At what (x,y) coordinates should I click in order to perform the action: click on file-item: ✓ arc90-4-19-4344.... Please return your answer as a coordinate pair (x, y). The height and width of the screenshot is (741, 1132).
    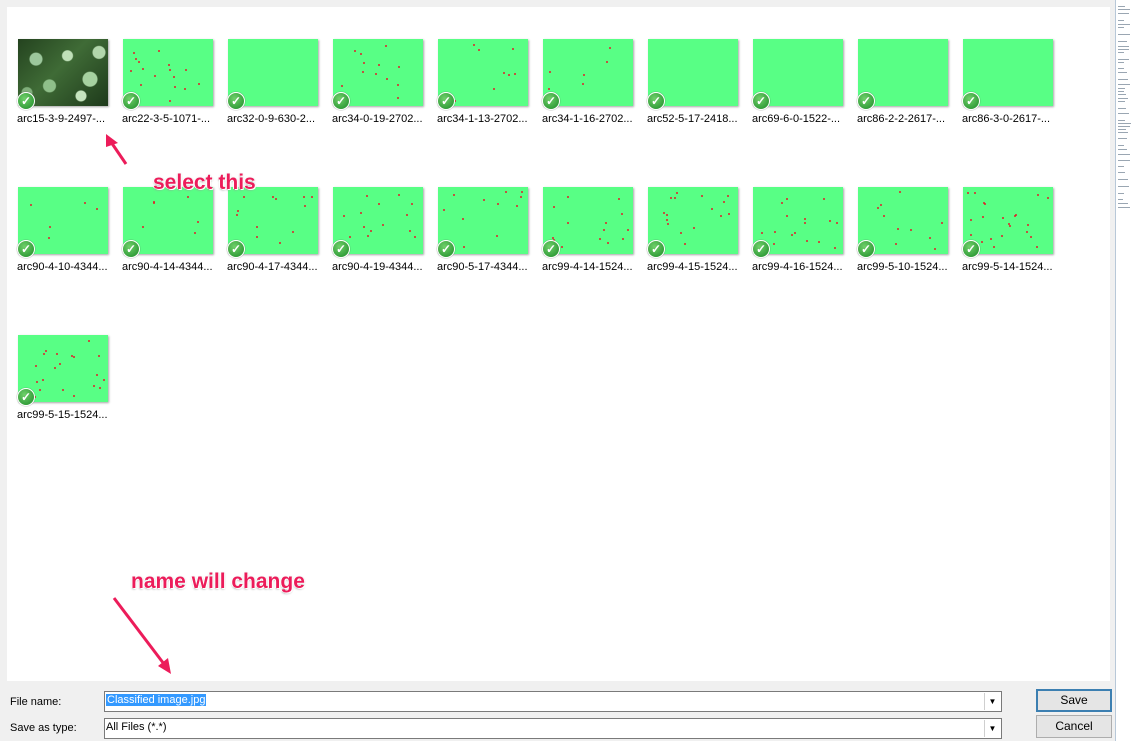
    Looking at the image, I should click on (372, 252).